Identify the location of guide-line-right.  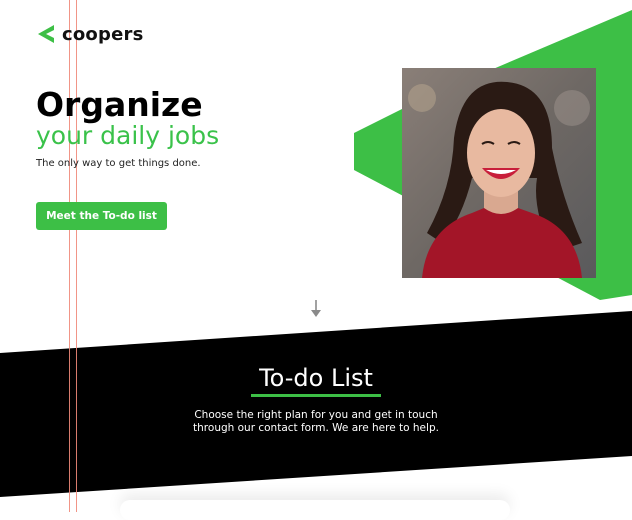
(76, 256).